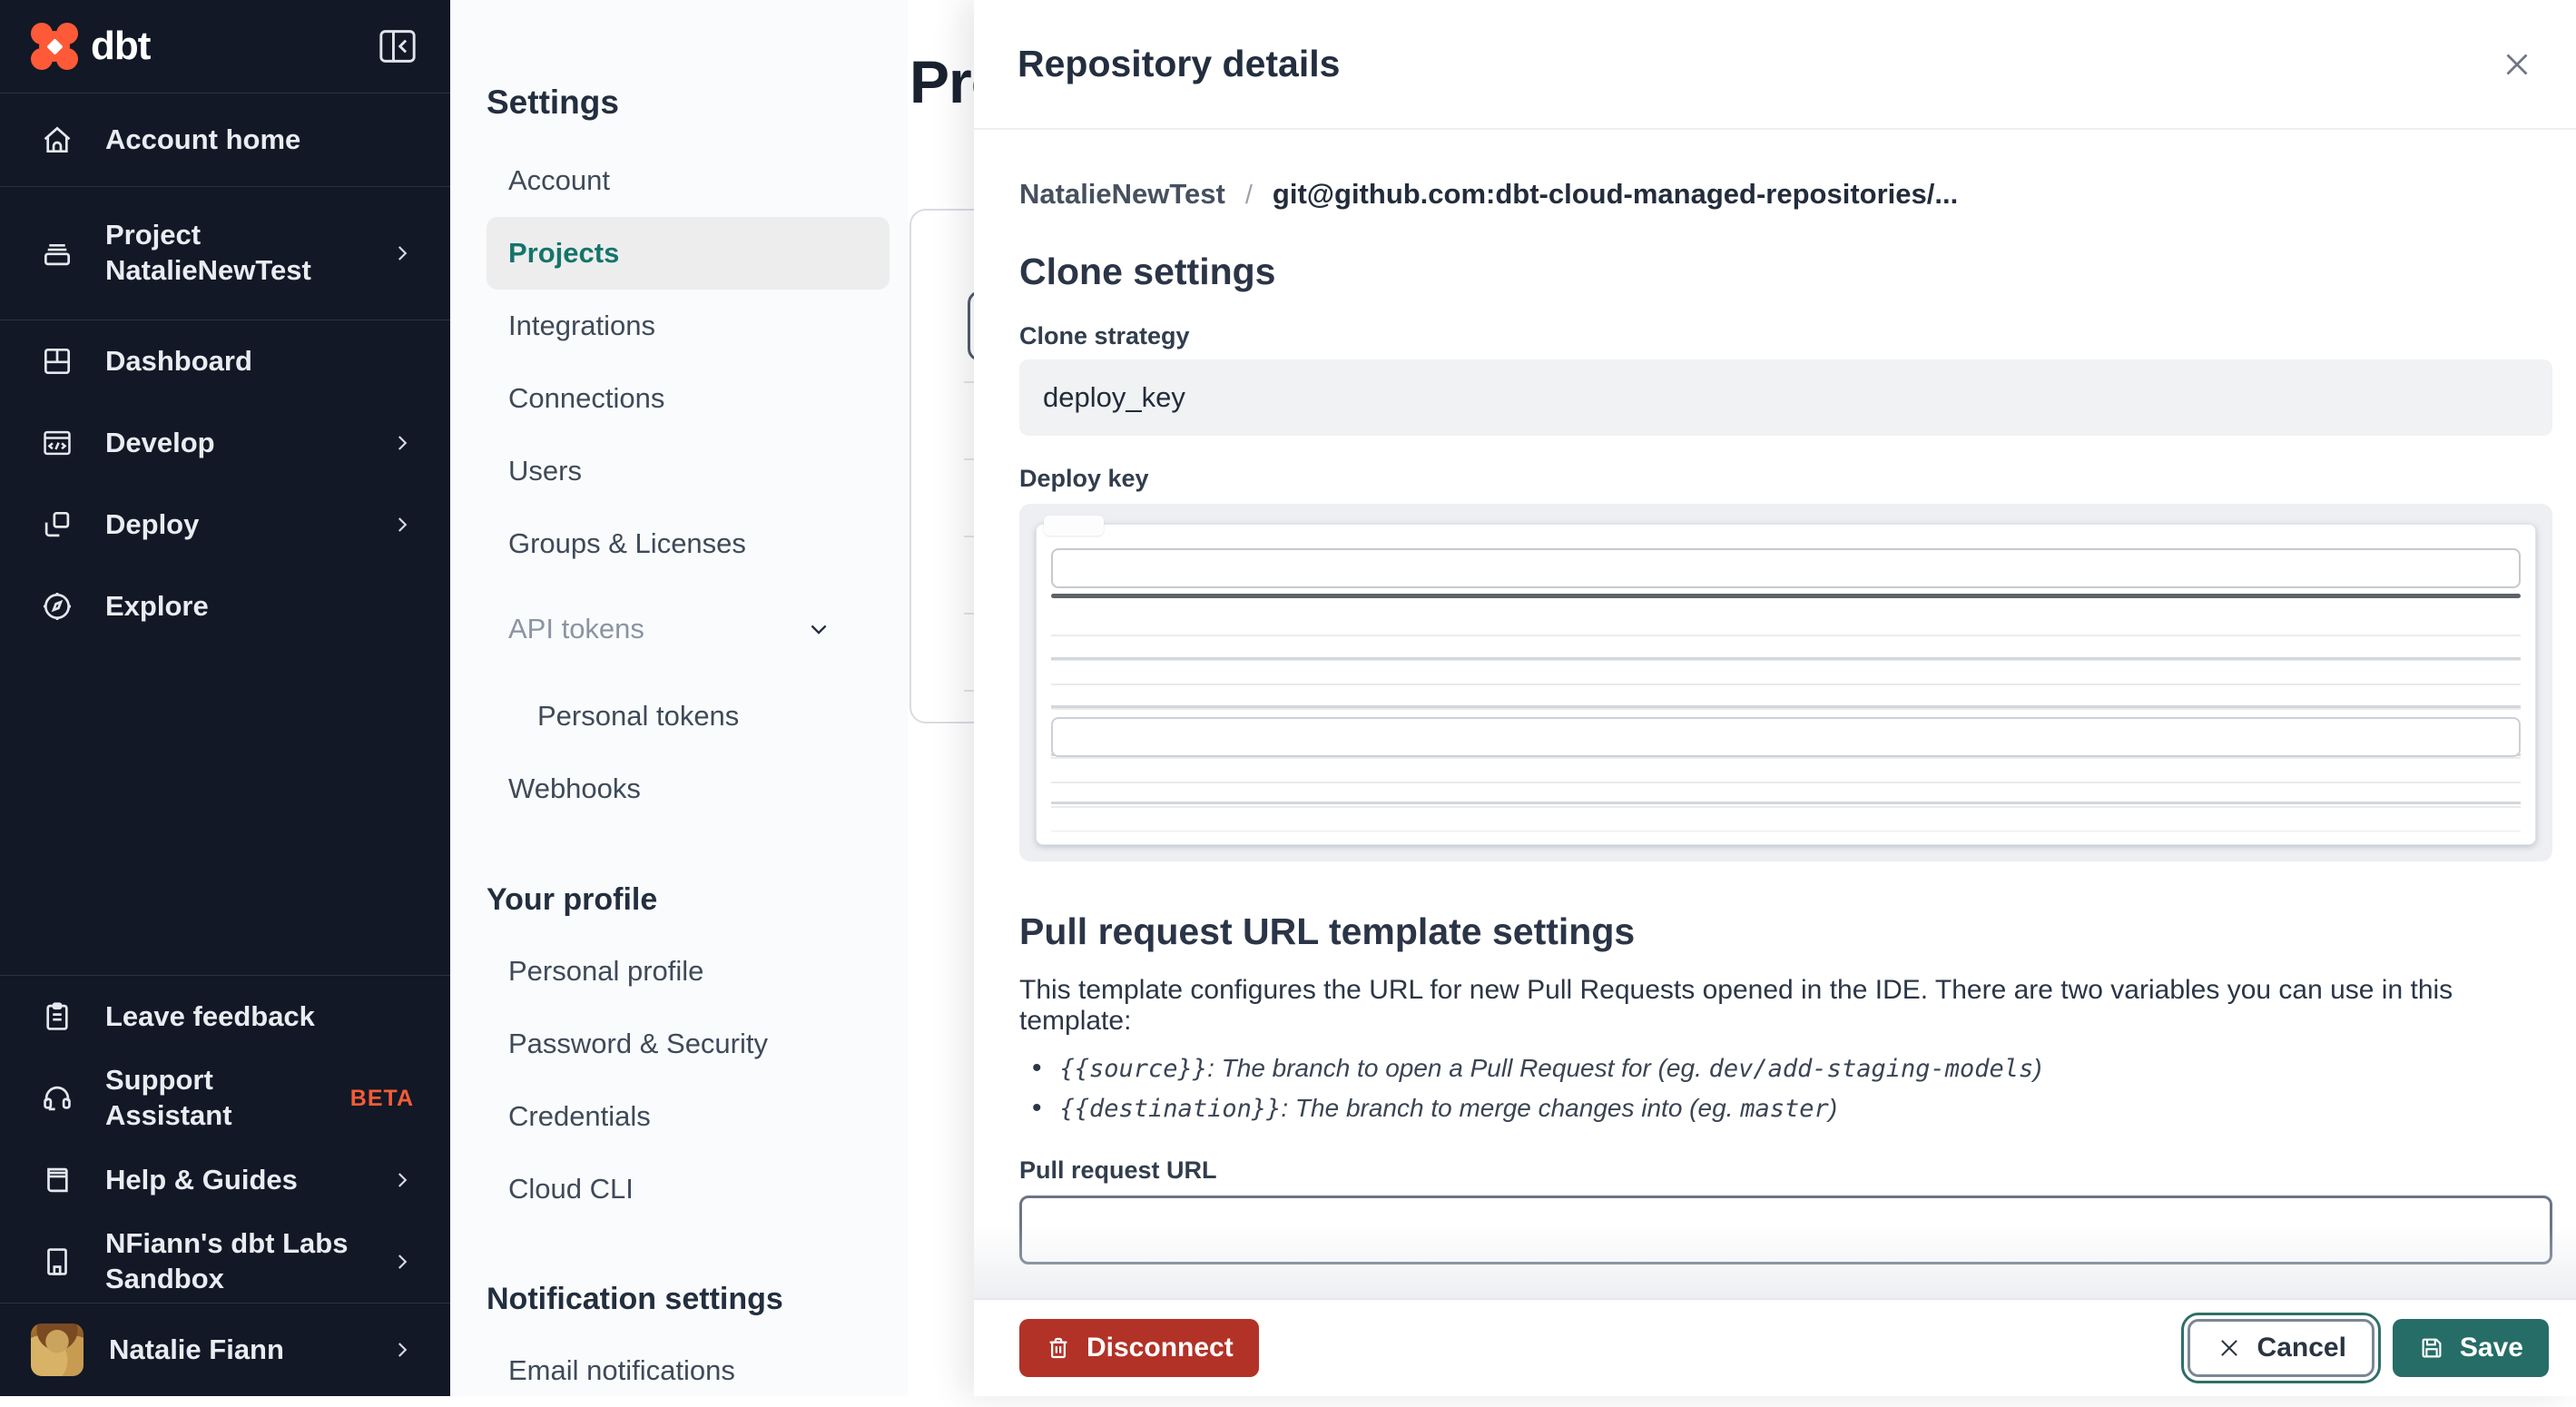  Describe the element at coordinates (1775, 65) in the screenshot. I see `panel-header: Repository details` at that location.